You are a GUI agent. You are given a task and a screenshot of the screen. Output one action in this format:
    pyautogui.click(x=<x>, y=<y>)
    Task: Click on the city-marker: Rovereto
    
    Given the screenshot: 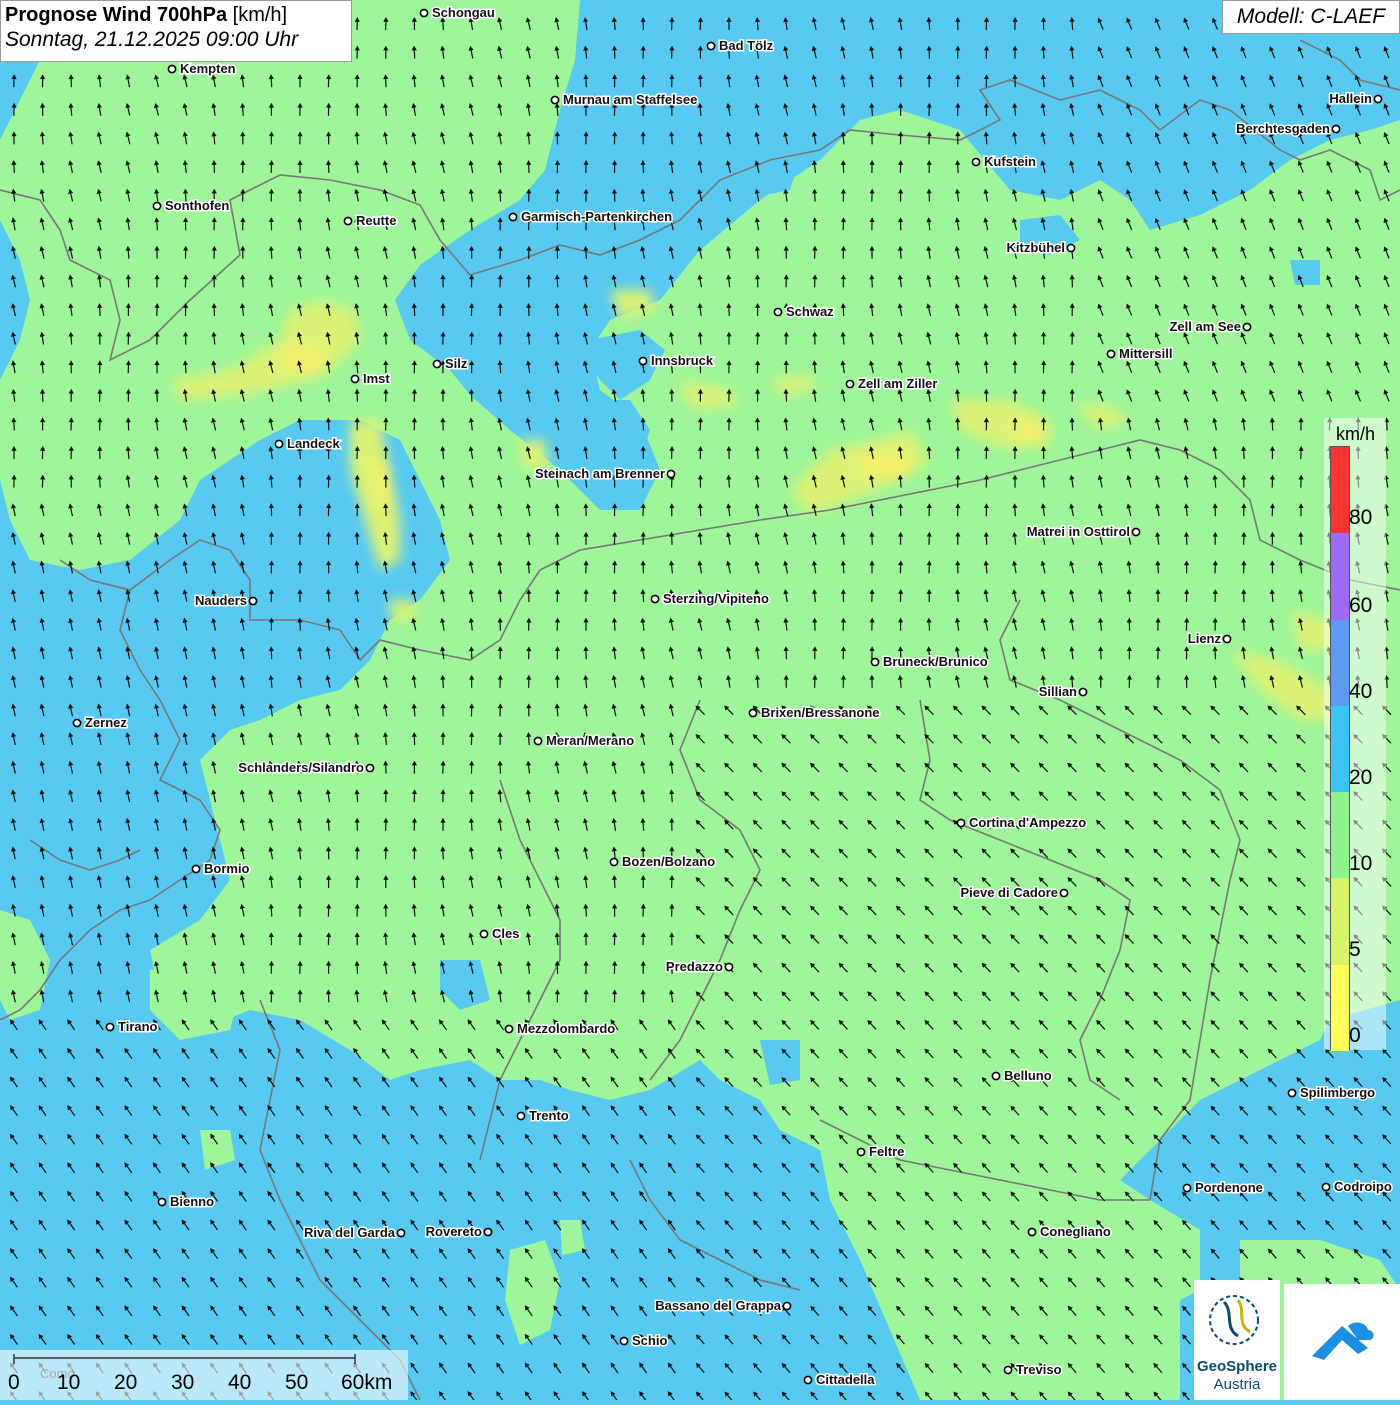 What is the action you would take?
    pyautogui.click(x=459, y=1231)
    